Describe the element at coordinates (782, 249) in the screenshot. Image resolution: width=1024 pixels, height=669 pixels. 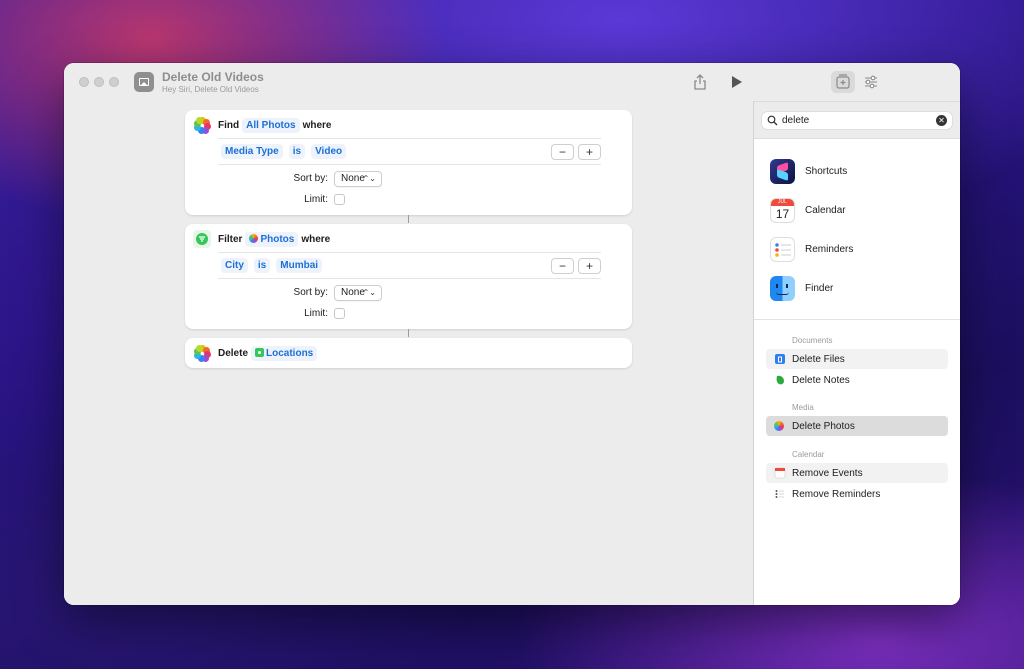
I see `reminders-app-icon` at that location.